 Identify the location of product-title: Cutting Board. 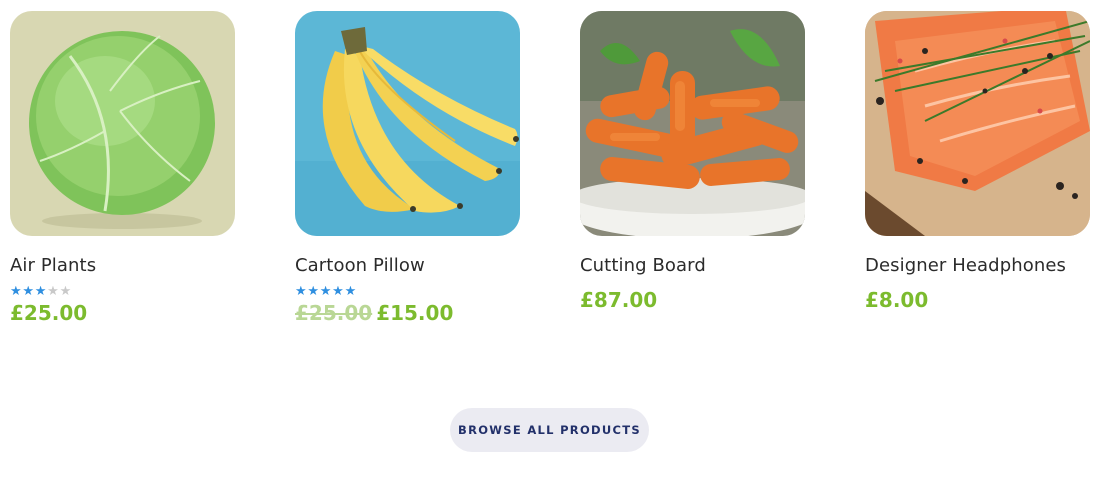
(693, 266).